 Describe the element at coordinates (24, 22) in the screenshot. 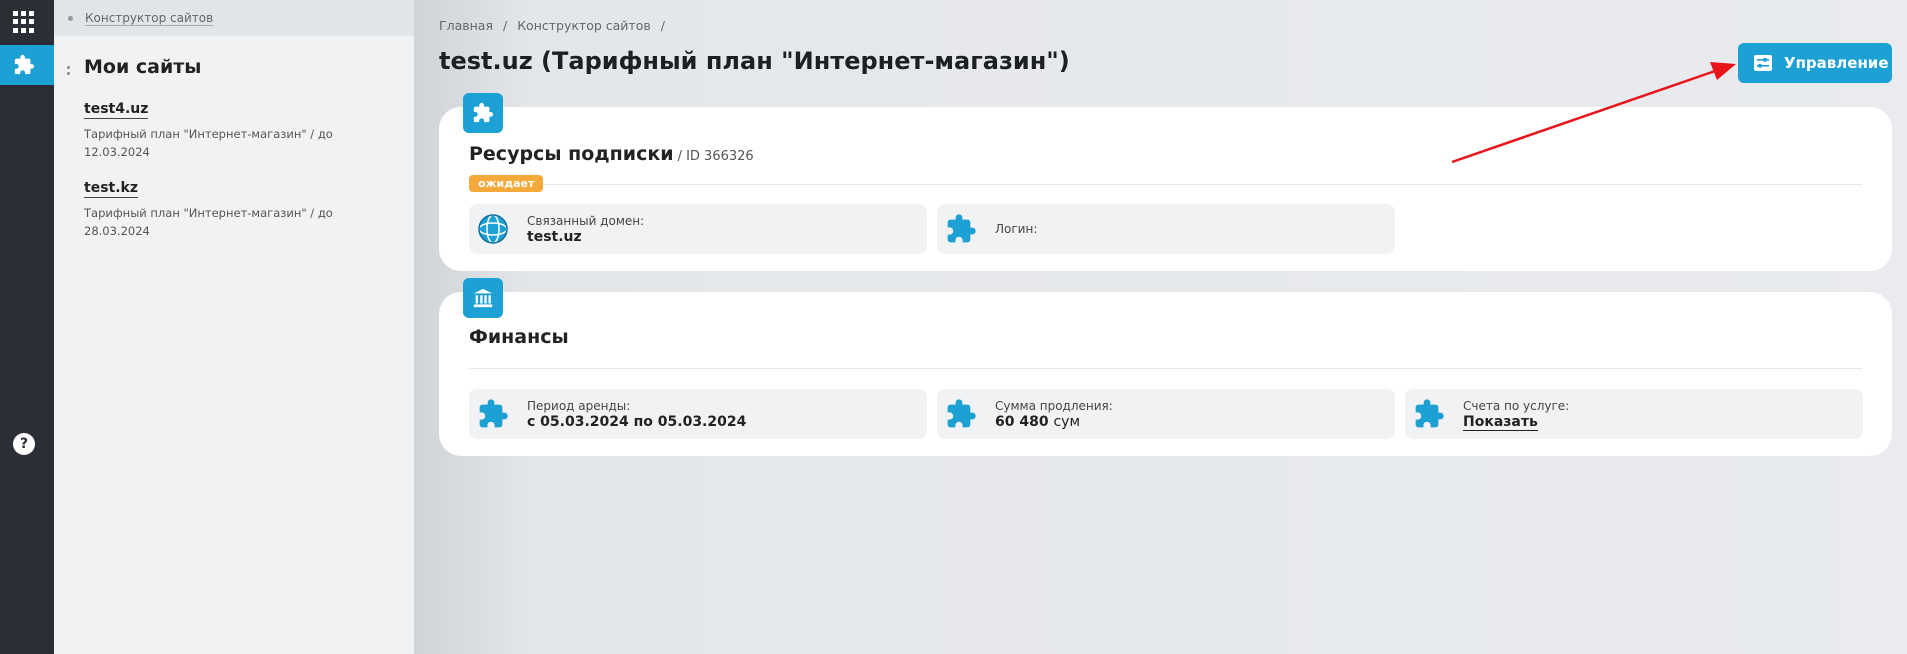

I see `apps-grid-icon` at that location.